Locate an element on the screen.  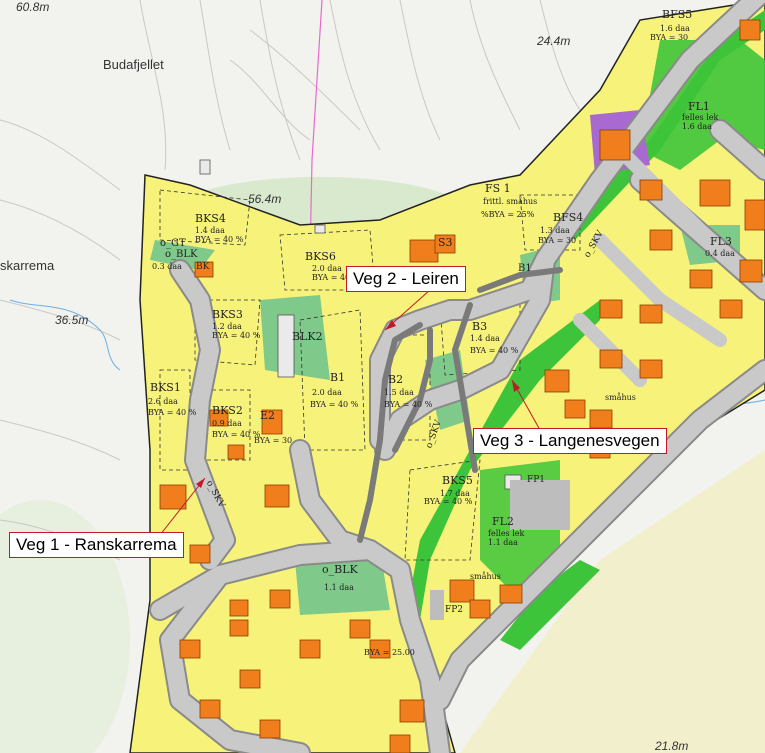
elevation-label: 56.4m is located at coordinates (265, 199).